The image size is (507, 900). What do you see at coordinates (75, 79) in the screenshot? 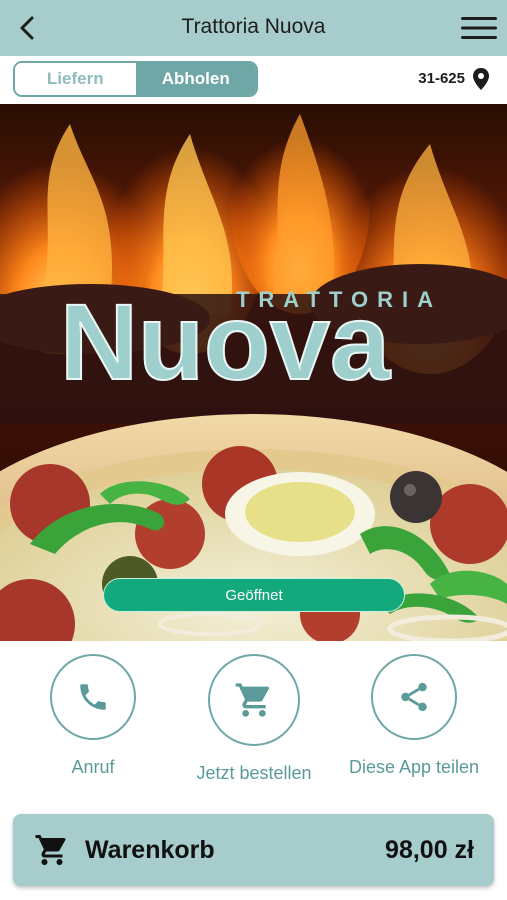
I see `toggle-option-delivery: Liefern` at bounding box center [75, 79].